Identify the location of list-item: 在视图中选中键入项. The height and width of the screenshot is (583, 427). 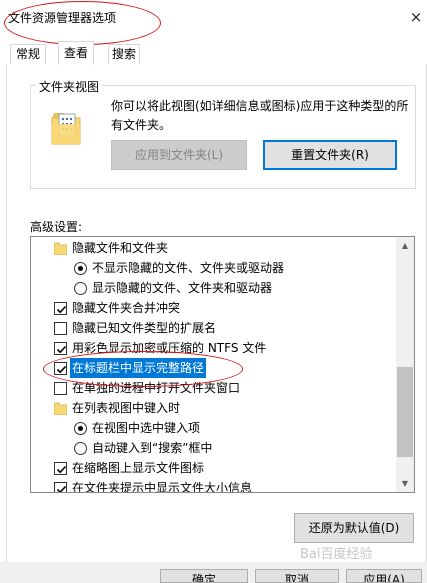
(214, 428).